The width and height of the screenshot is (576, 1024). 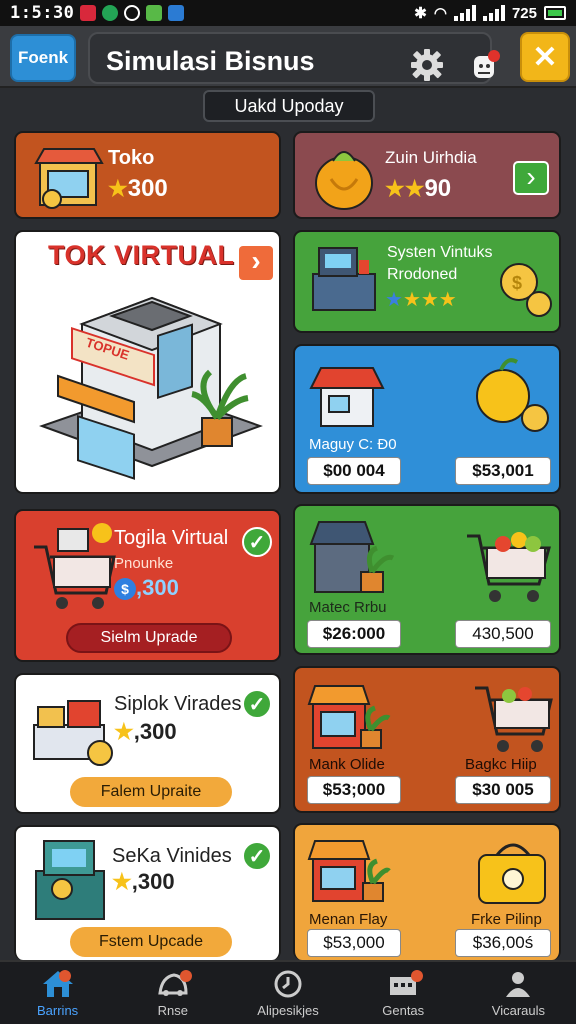 What do you see at coordinates (288, 1010) in the screenshot?
I see `nav-alipesikjes-label: Alipesikjes` at bounding box center [288, 1010].